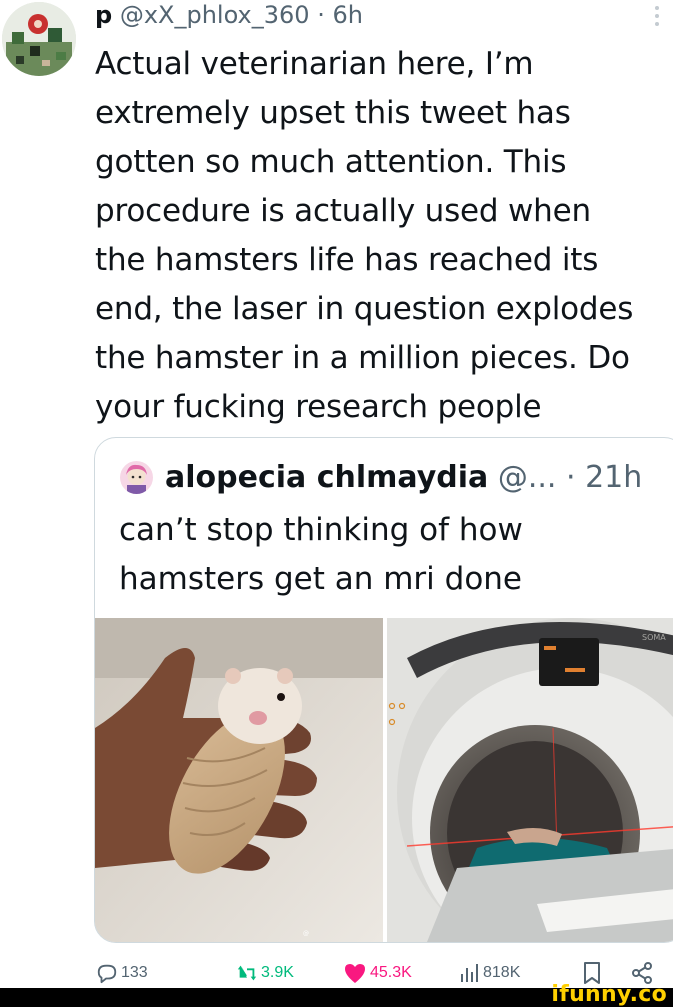 The width and height of the screenshot is (673, 1007). I want to click on hamster-photo: @, so click(239, 780).